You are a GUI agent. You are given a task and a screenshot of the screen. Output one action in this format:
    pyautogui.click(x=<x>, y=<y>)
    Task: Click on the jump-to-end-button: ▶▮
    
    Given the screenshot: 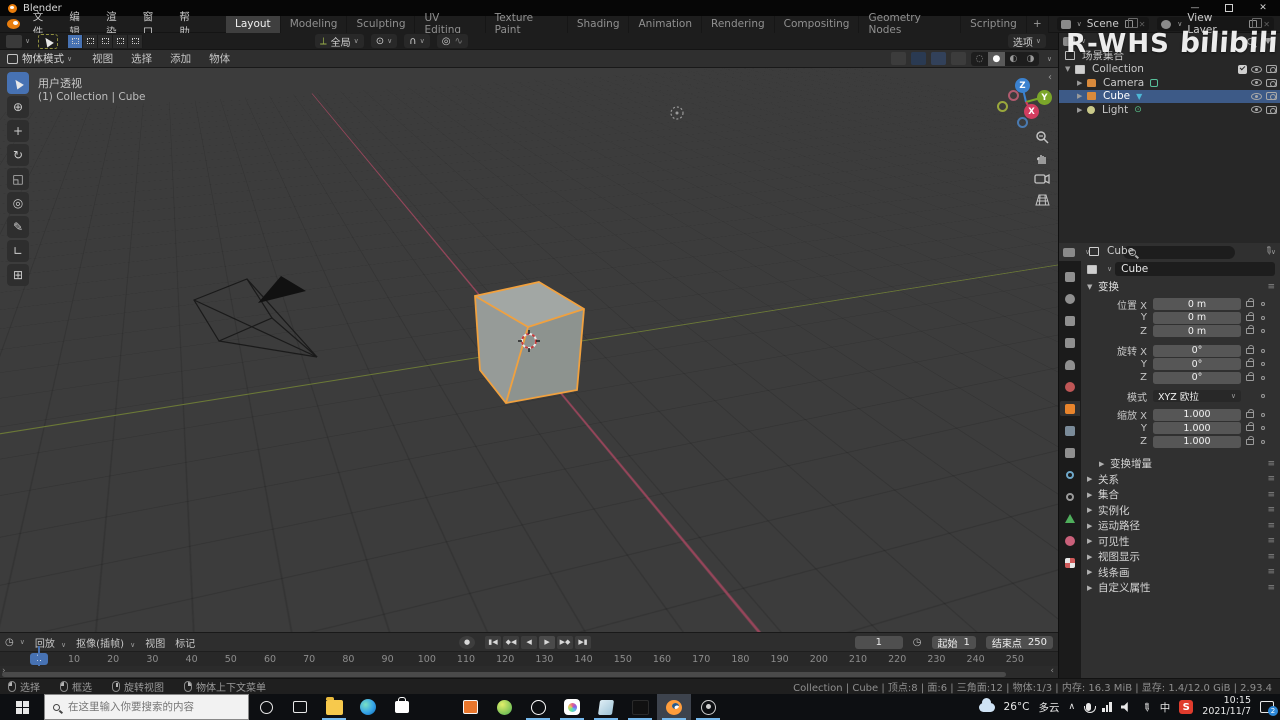 What is the action you would take?
    pyautogui.click(x=583, y=642)
    